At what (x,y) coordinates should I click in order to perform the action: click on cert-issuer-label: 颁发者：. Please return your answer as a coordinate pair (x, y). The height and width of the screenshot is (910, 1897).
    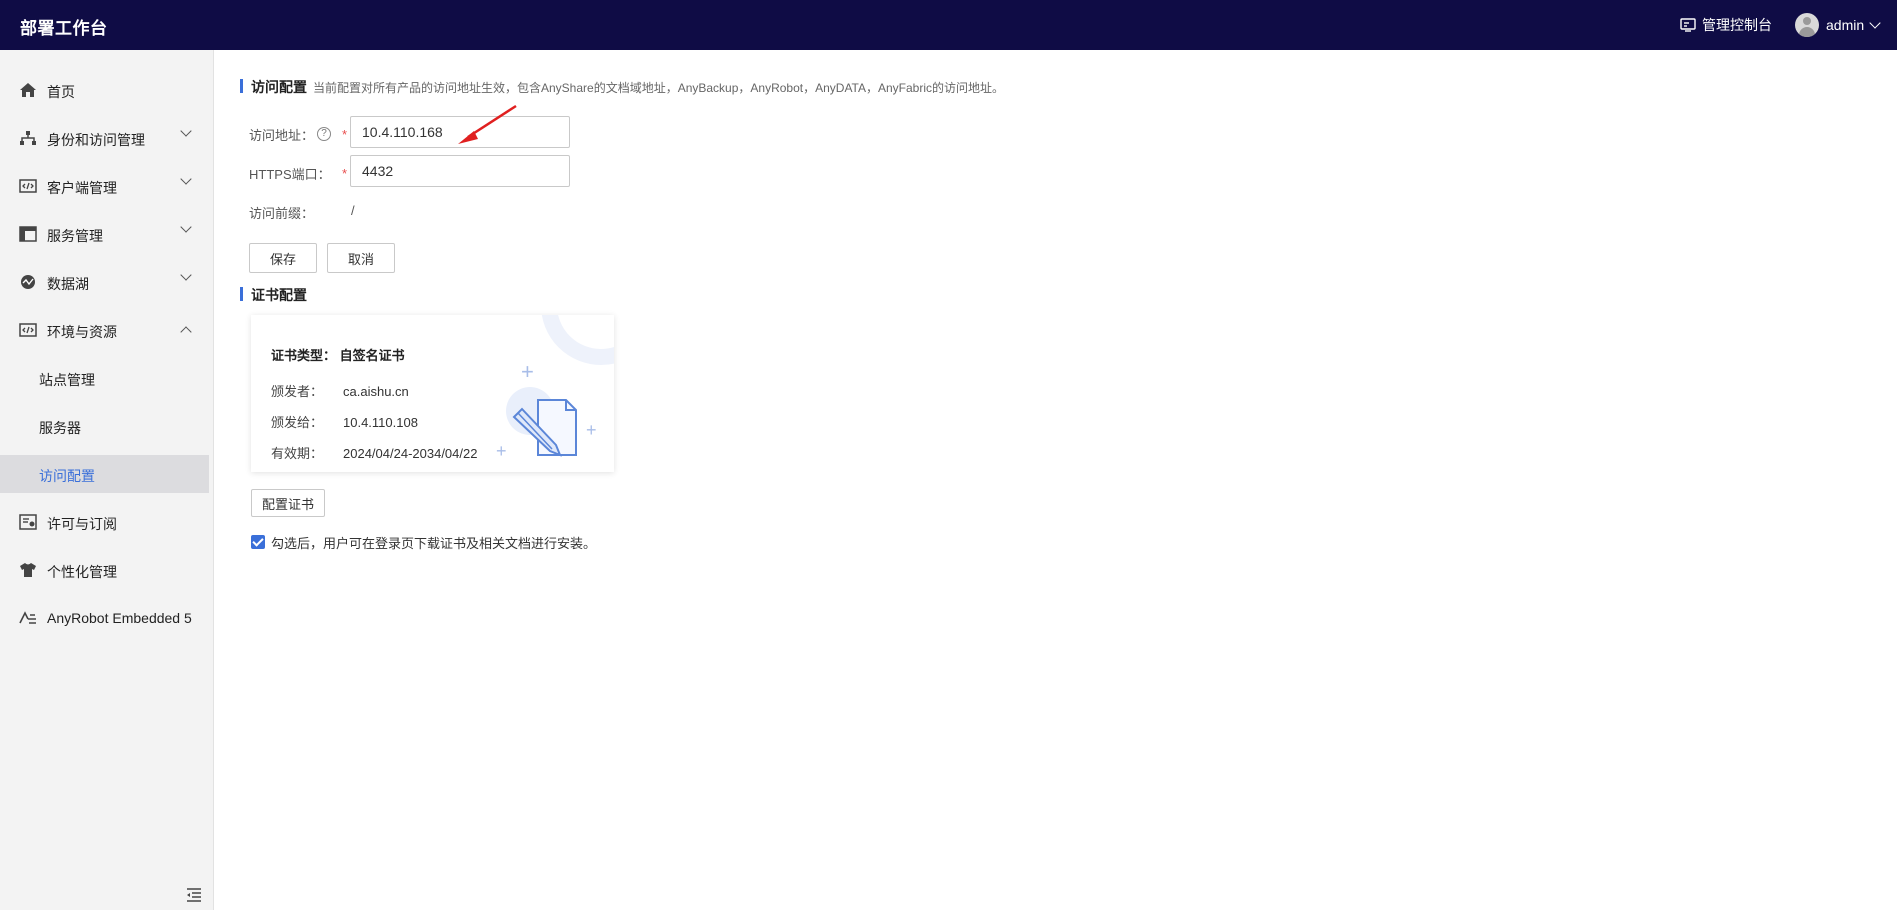
    Looking at the image, I should click on (297, 391).